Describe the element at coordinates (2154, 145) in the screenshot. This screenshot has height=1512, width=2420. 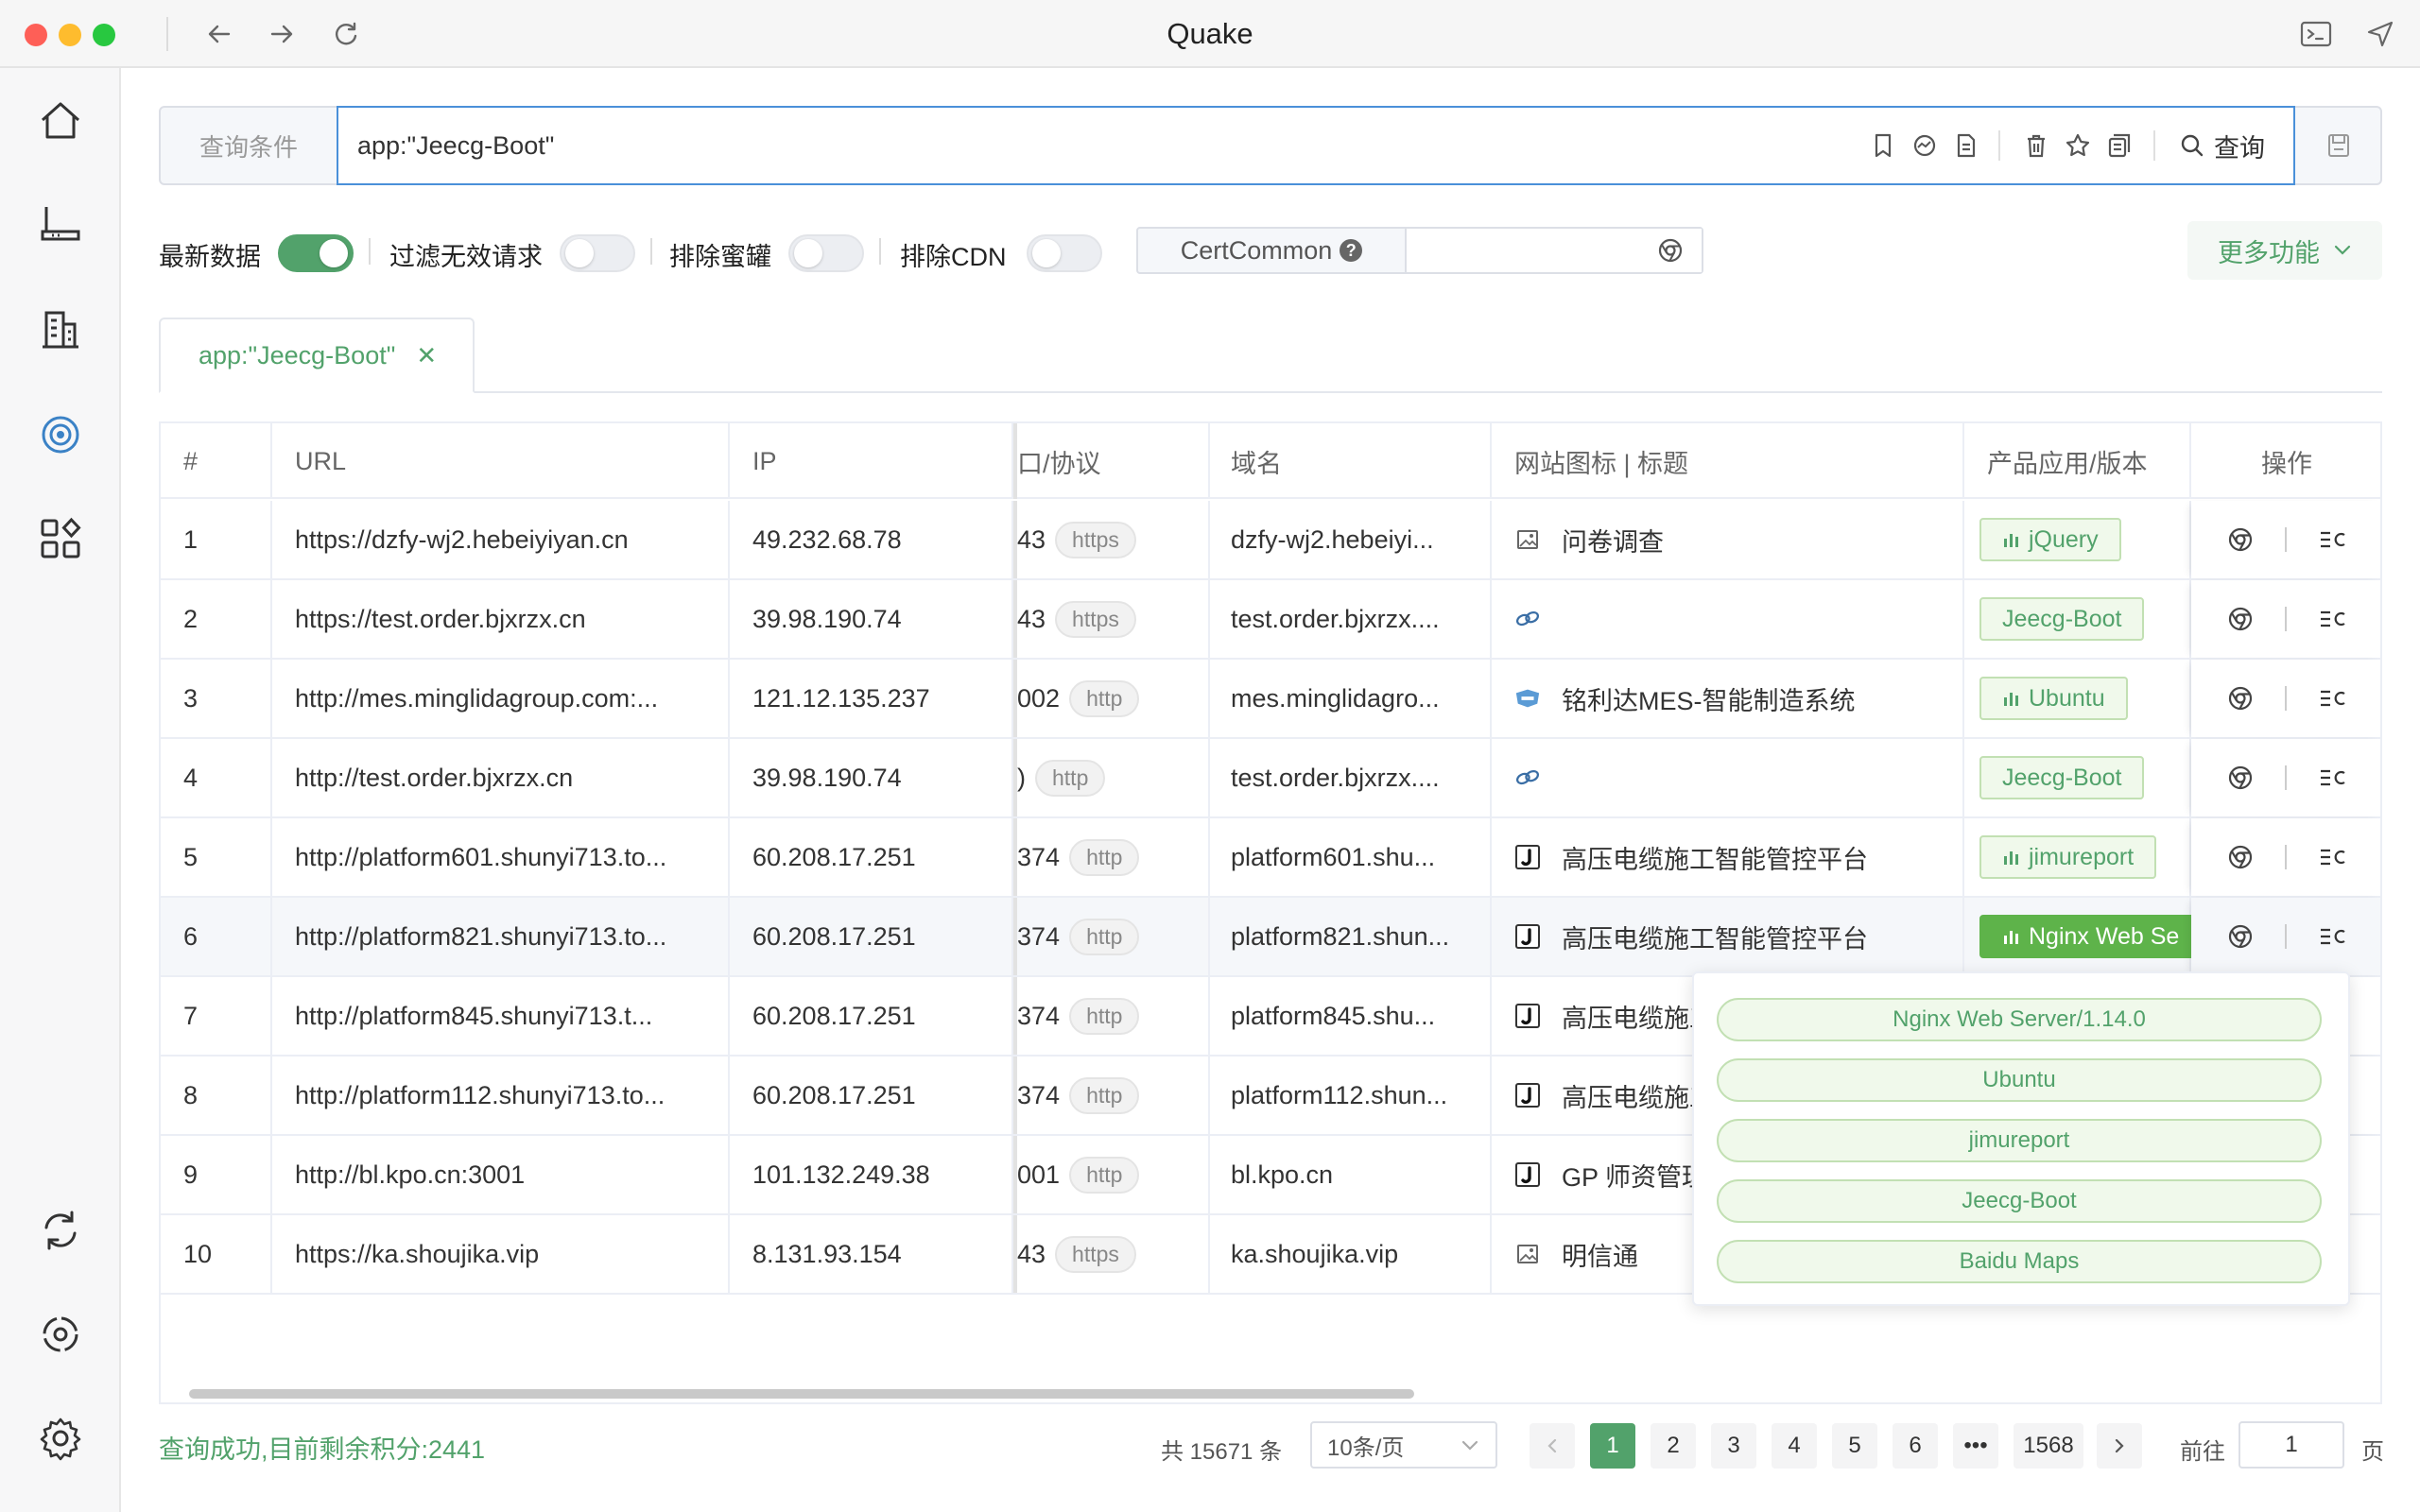
I see `query-divider` at that location.